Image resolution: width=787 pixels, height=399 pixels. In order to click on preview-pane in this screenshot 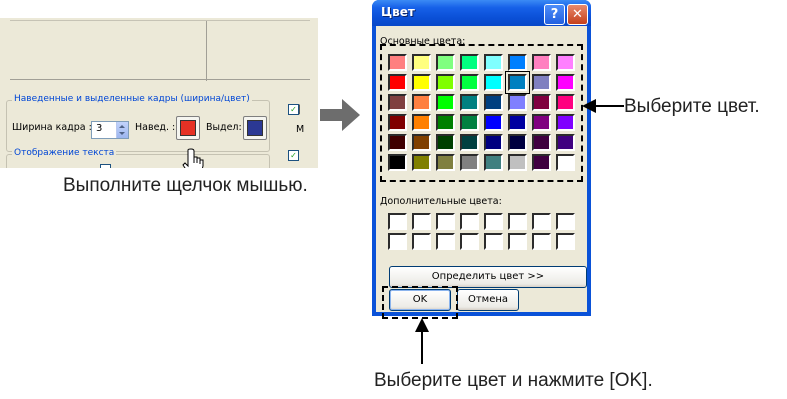, I will do `click(160, 50)`.